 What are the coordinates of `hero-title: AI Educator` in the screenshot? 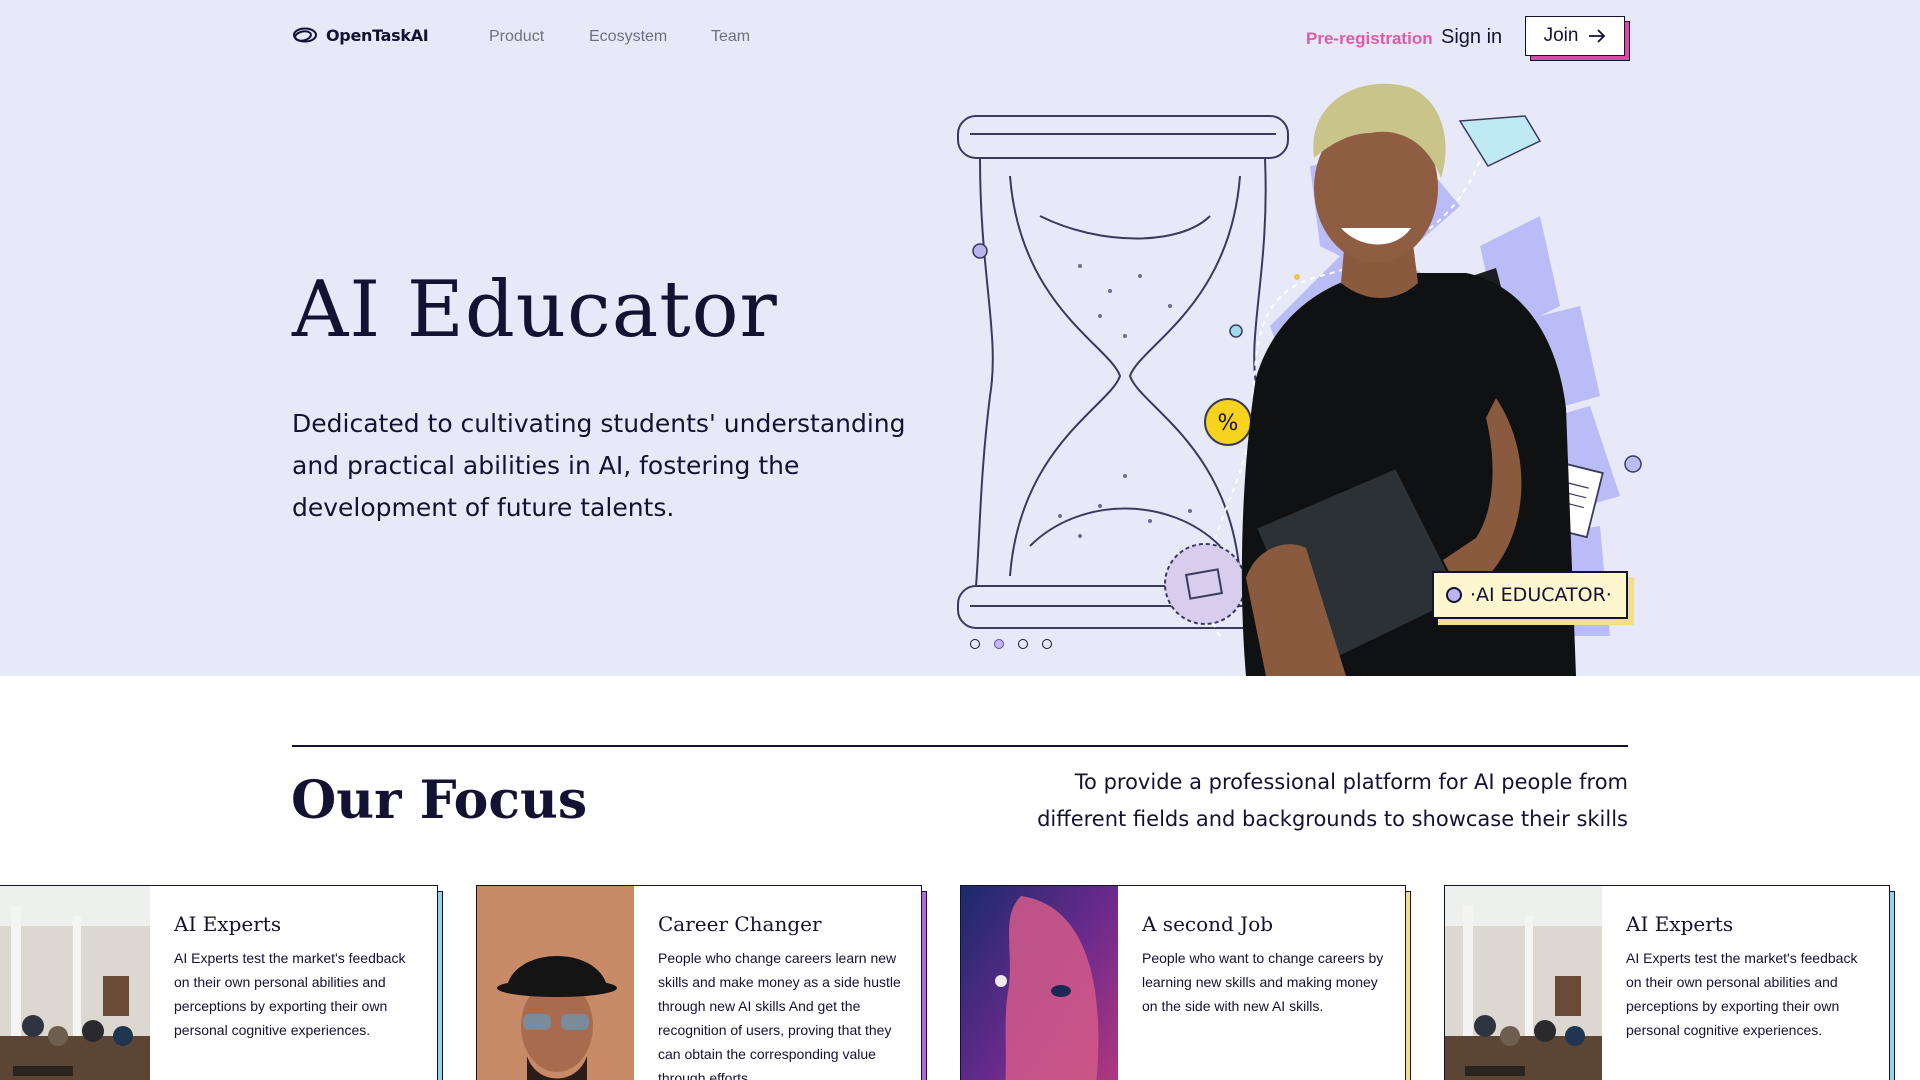 It's located at (535, 310).